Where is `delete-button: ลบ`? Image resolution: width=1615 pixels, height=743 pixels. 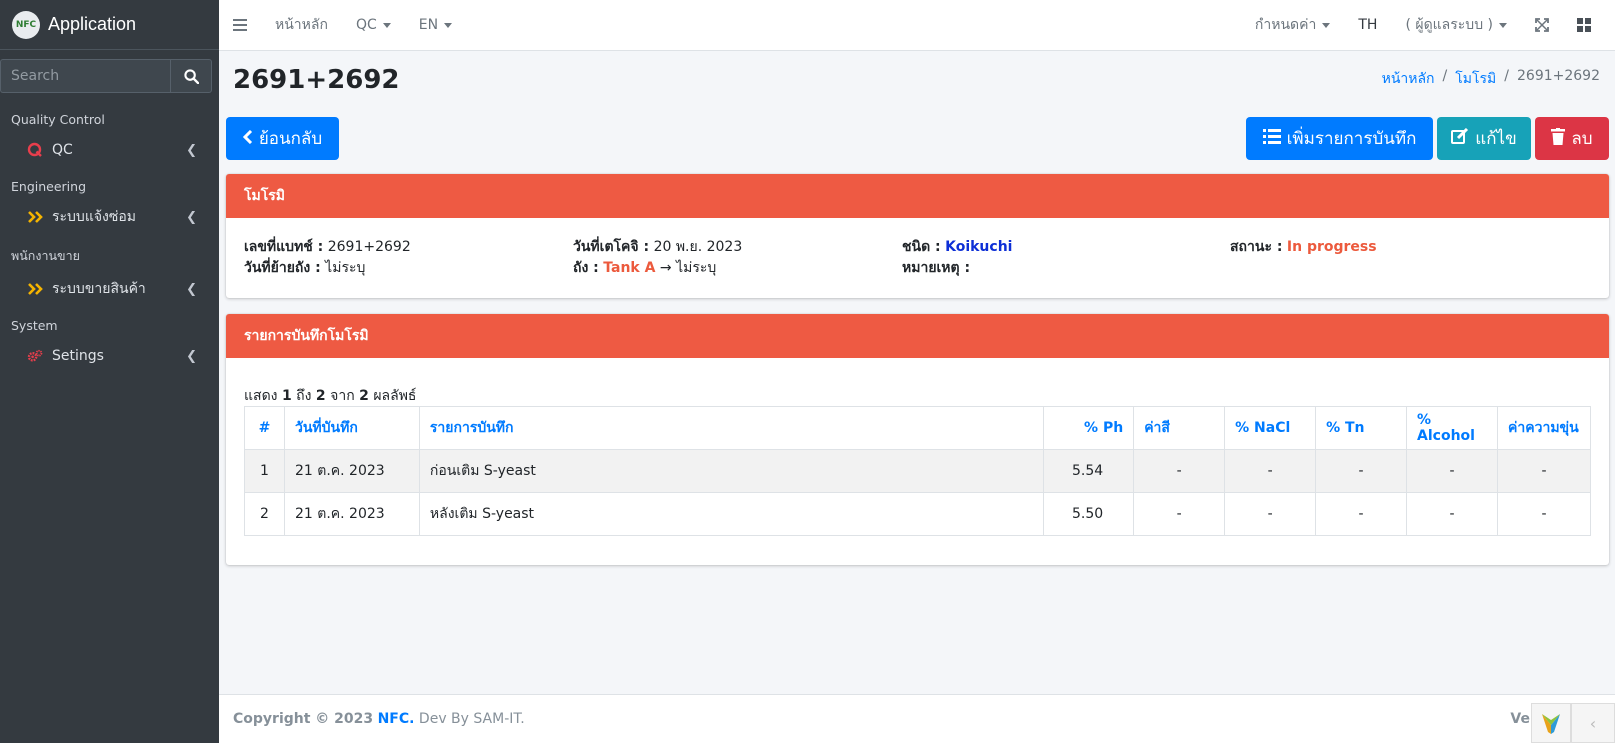
delete-button: ลบ is located at coordinates (1572, 138).